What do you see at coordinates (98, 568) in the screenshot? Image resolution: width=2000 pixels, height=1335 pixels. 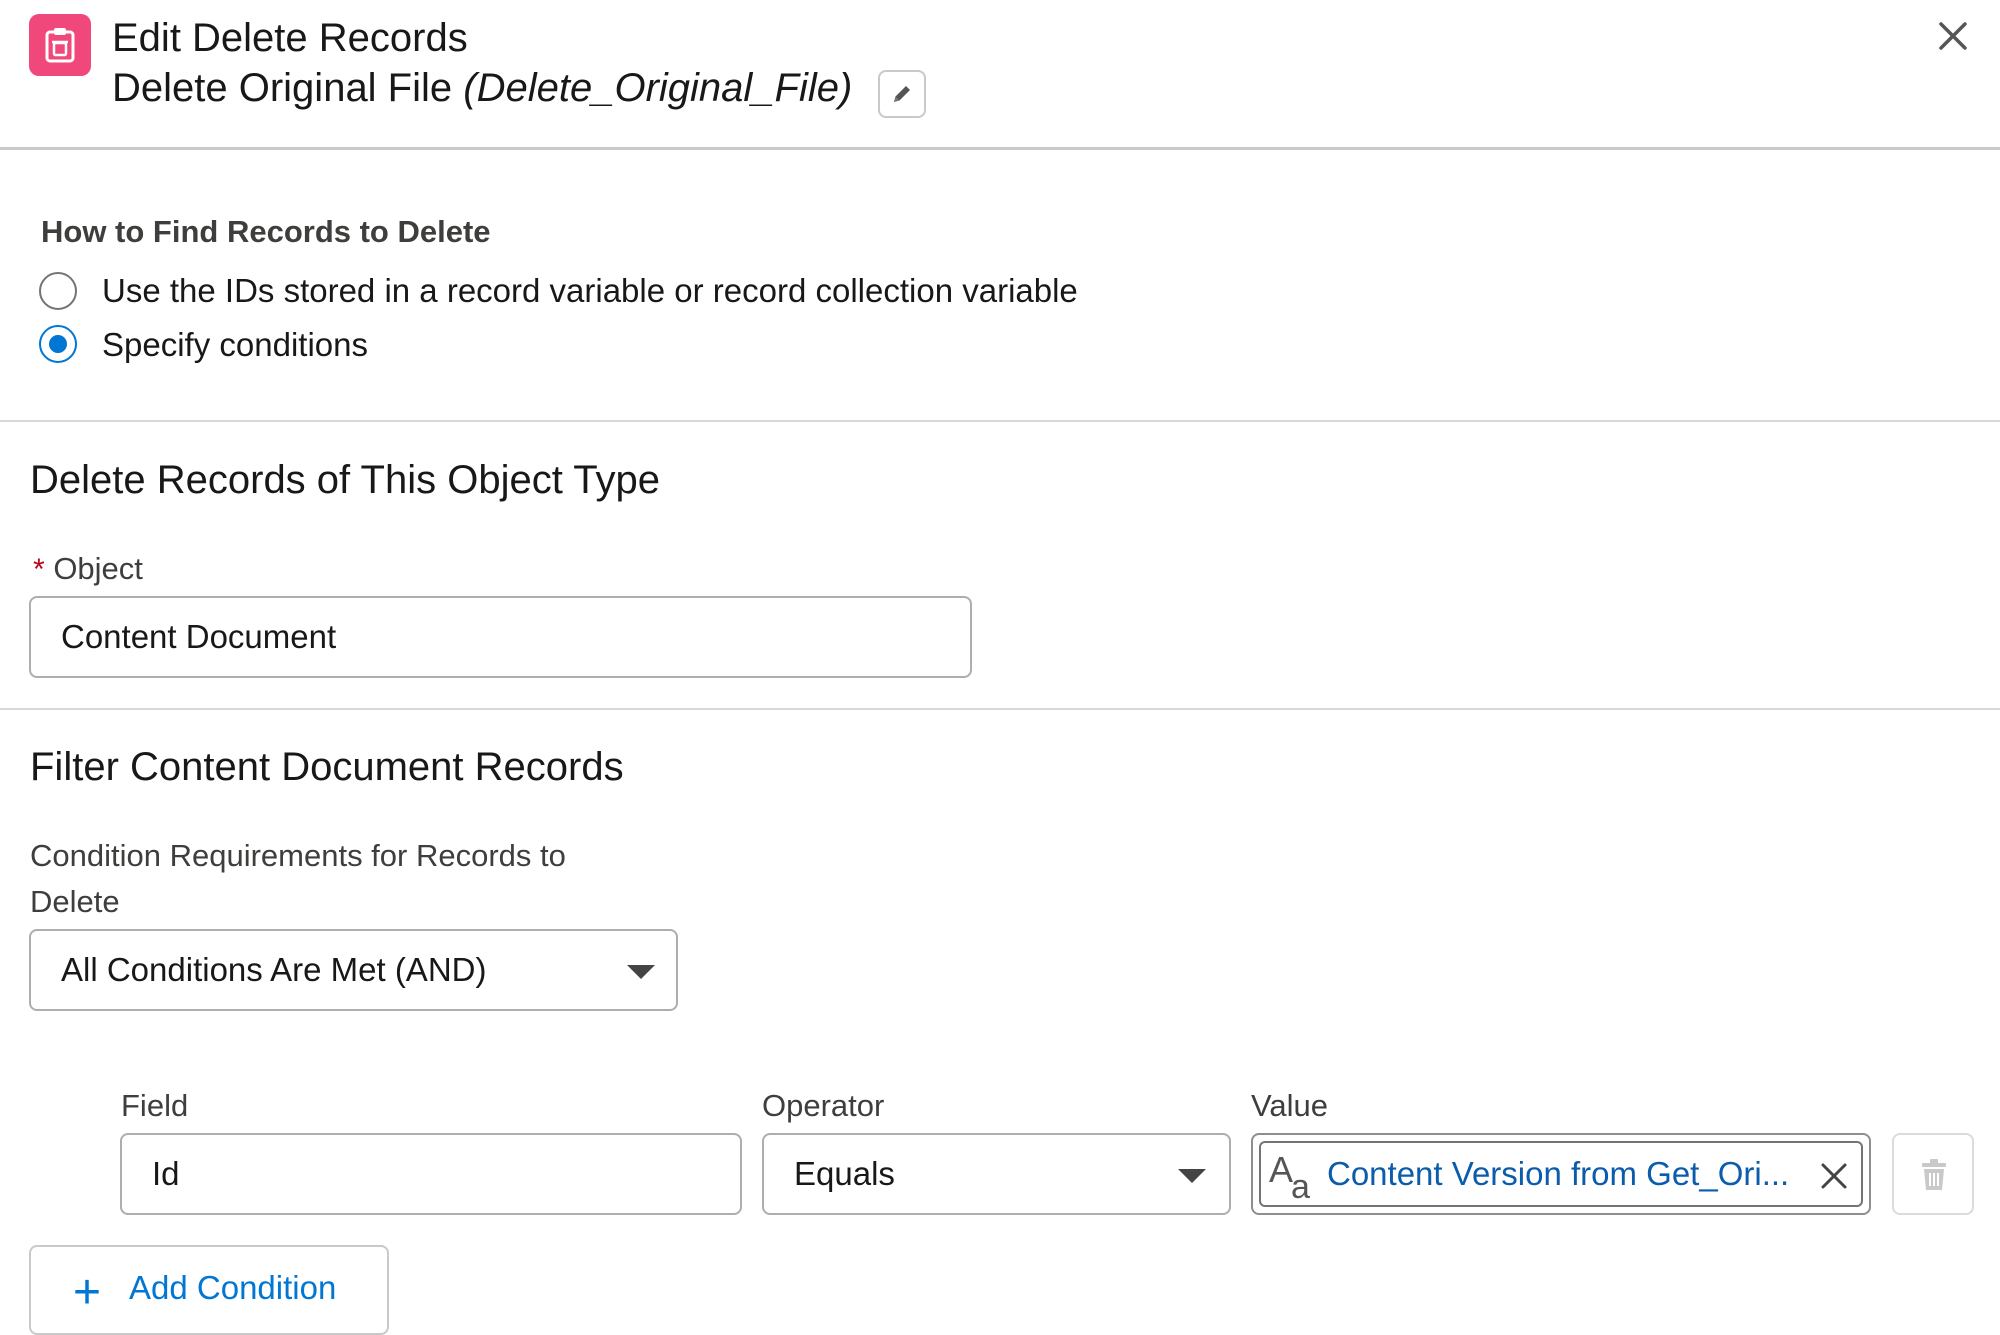 I see `object-label-text: Object` at bounding box center [98, 568].